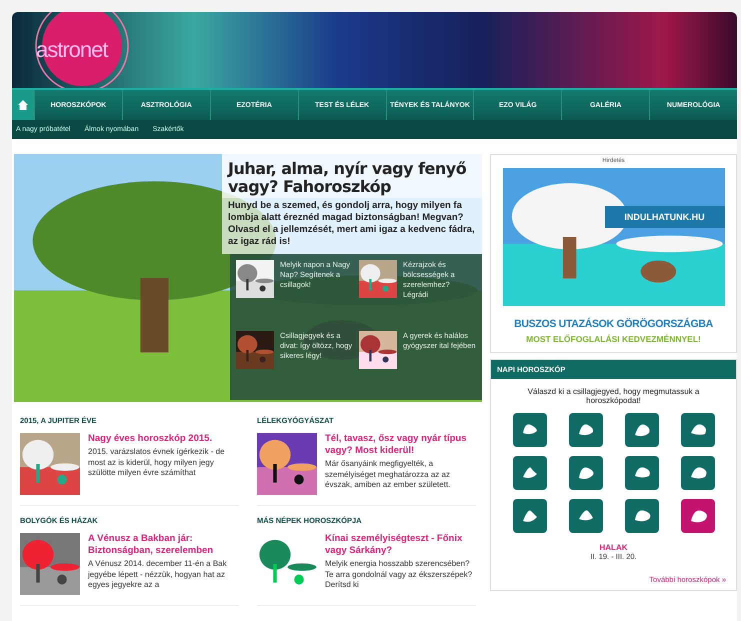 This screenshot has height=621, width=741. I want to click on article-link: Nagy éves horoszkóp 2015., so click(163, 439).